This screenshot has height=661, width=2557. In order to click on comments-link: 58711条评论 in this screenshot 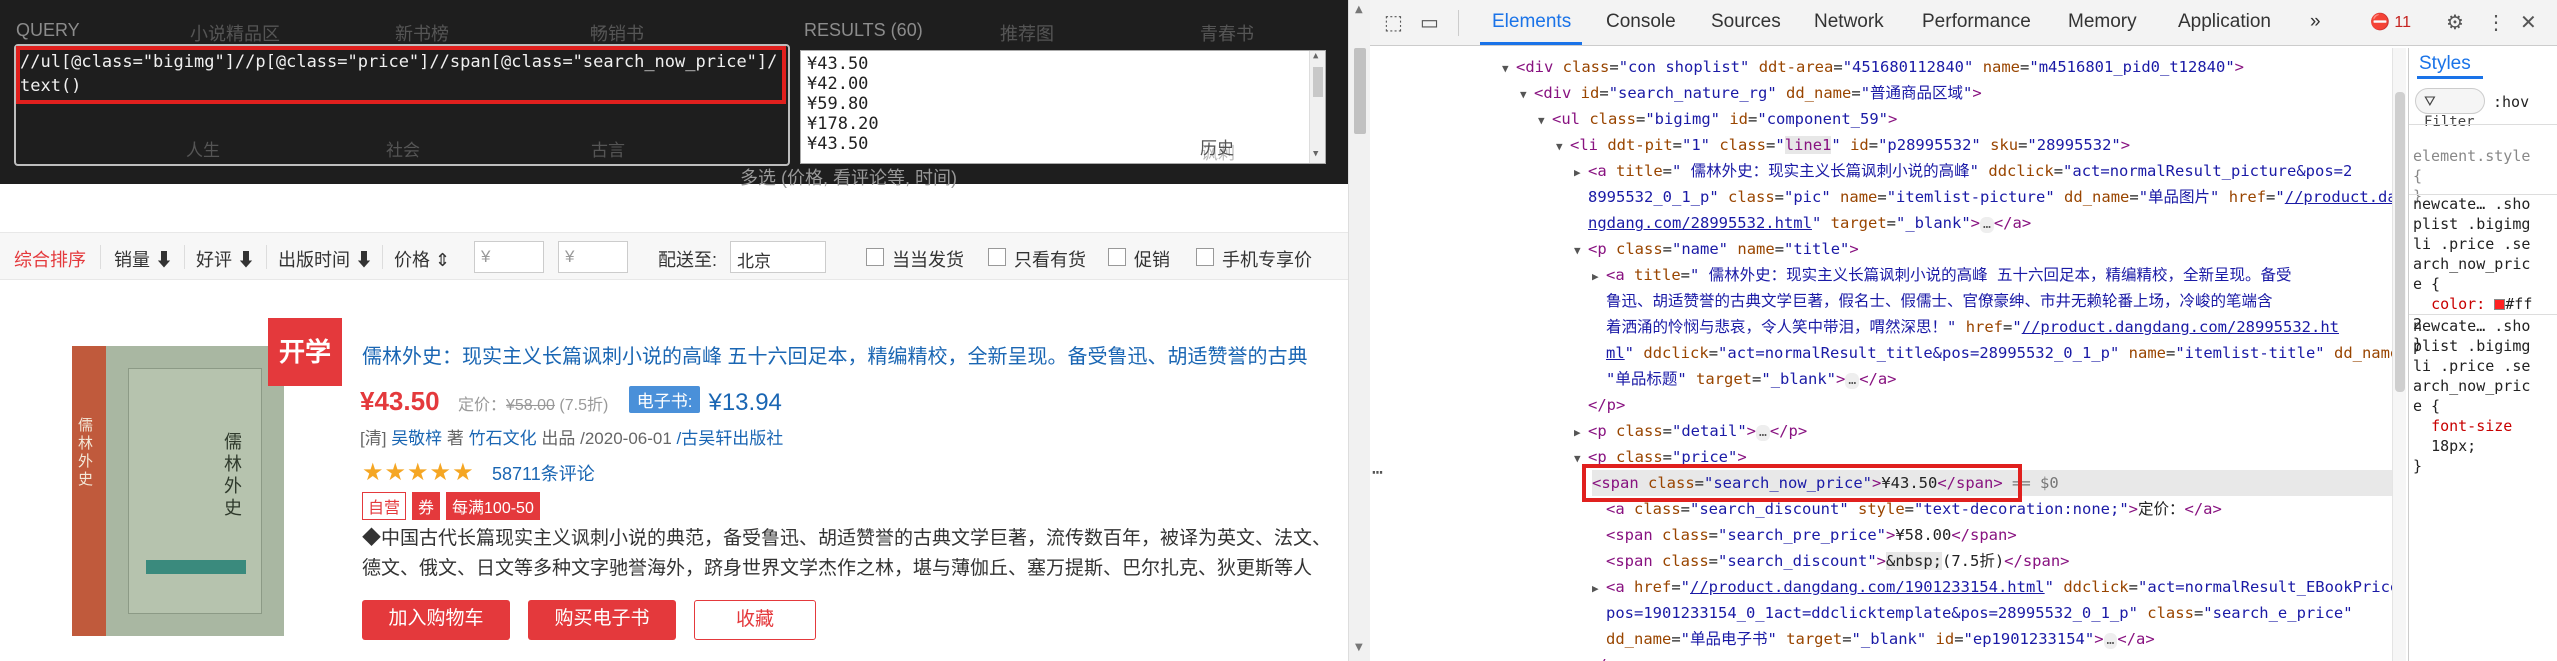, I will do `click(543, 473)`.